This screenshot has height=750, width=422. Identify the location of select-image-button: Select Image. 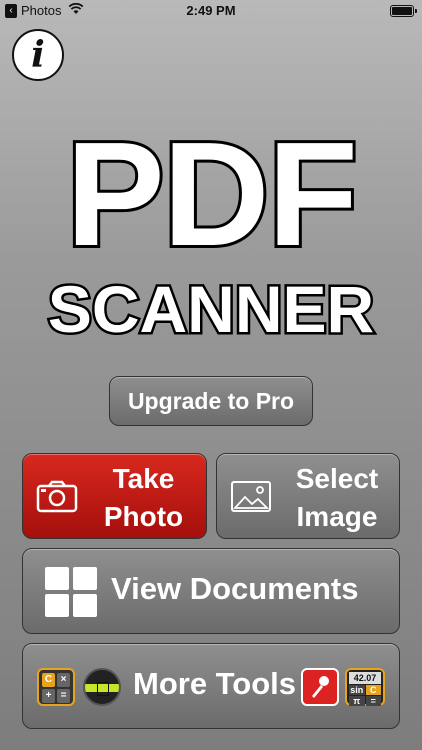
(308, 496).